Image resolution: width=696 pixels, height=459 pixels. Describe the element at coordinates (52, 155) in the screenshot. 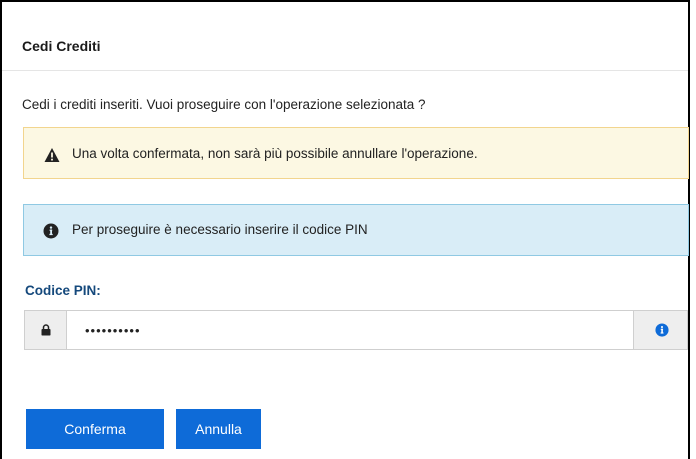

I see `warning-triangle-icon` at that location.